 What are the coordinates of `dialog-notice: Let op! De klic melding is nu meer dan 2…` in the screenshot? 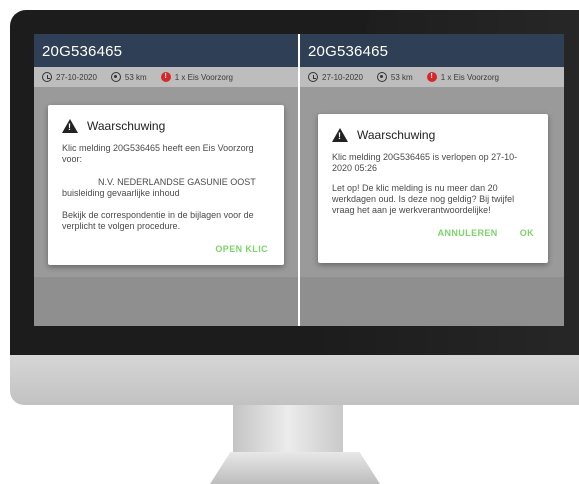 It's located at (423, 199).